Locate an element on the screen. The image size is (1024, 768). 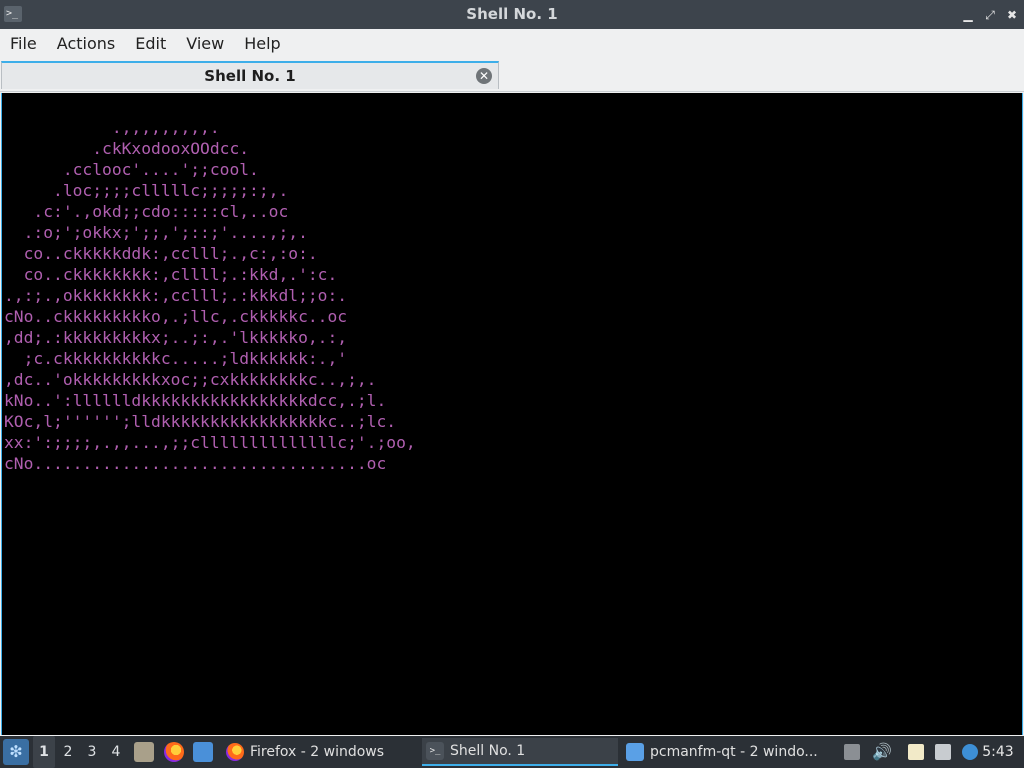
close-icon: ✖ is located at coordinates (1012, 15).